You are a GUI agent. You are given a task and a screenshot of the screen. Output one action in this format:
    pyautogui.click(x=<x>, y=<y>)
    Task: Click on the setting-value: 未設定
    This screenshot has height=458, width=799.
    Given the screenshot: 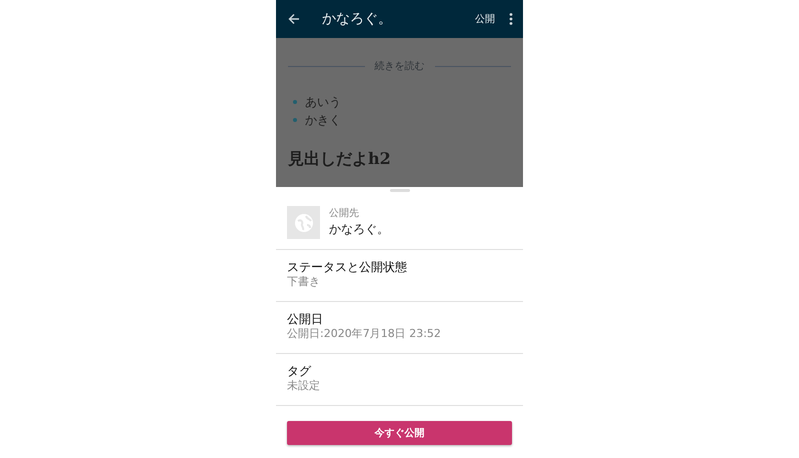 What is the action you would take?
    pyautogui.click(x=304, y=386)
    